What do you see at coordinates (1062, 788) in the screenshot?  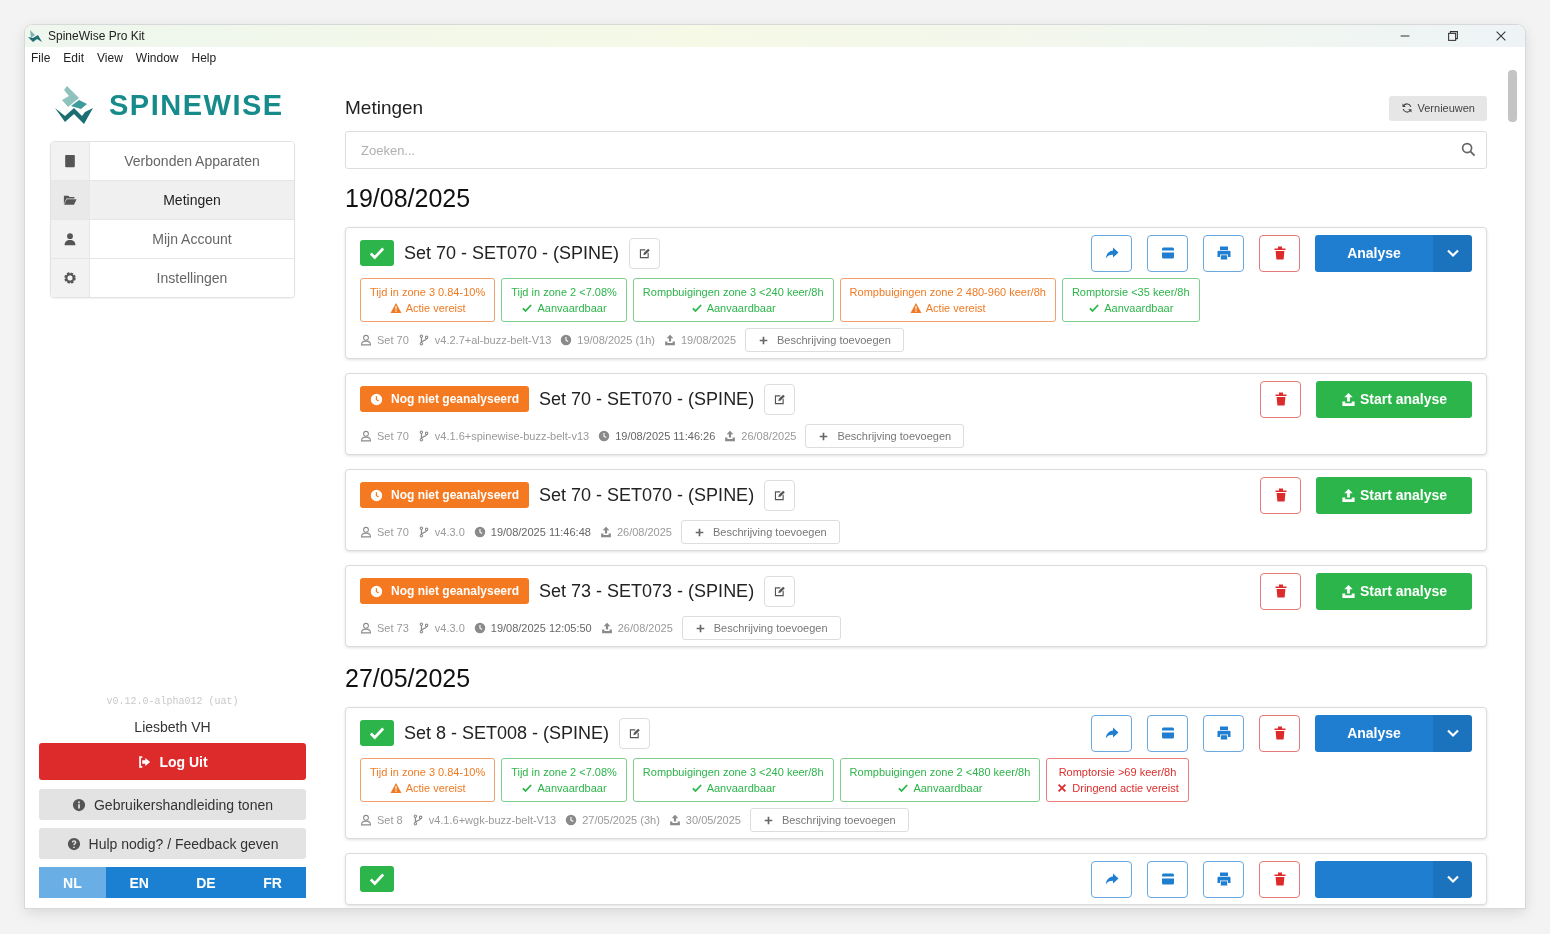 I see `cross-icon` at bounding box center [1062, 788].